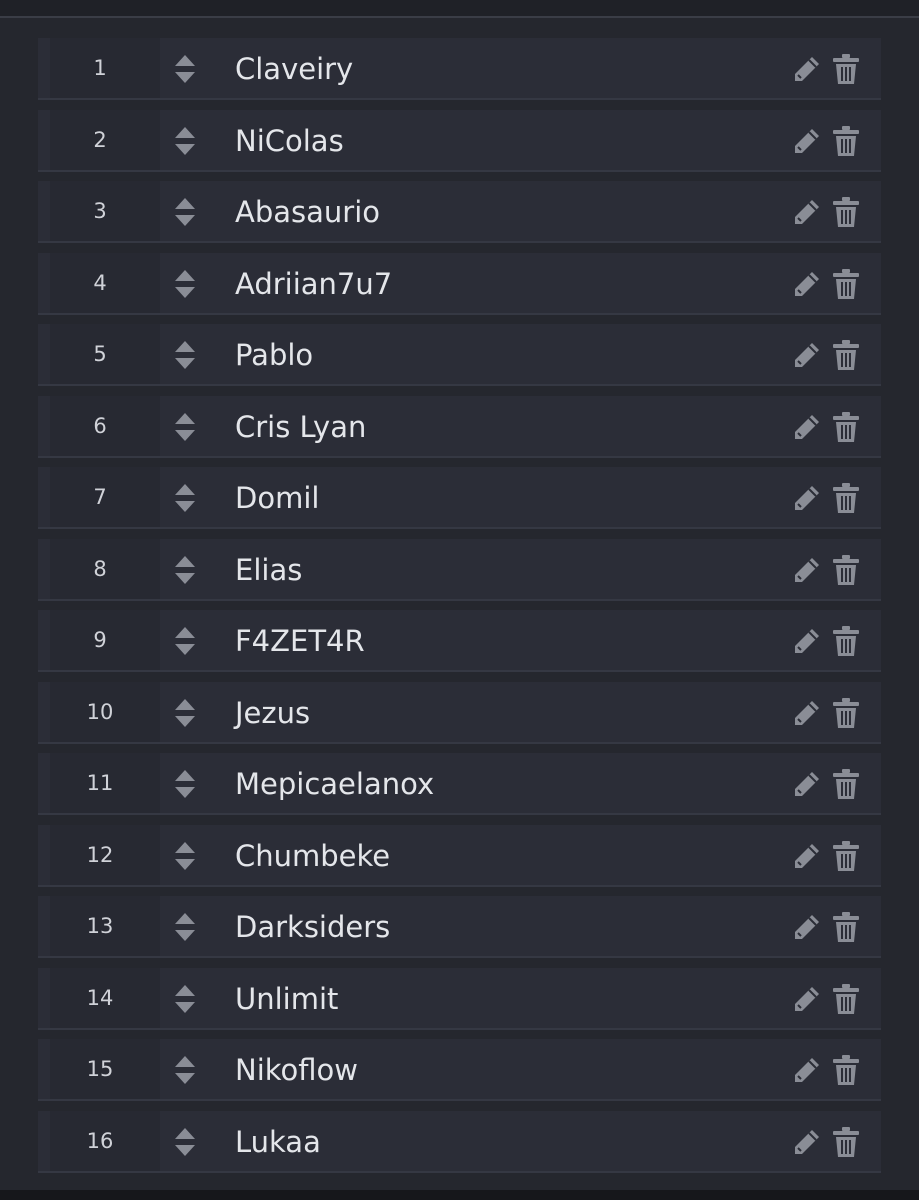 This screenshot has width=919, height=1200. Describe the element at coordinates (100, 497) in the screenshot. I see `position-number: 7` at that location.